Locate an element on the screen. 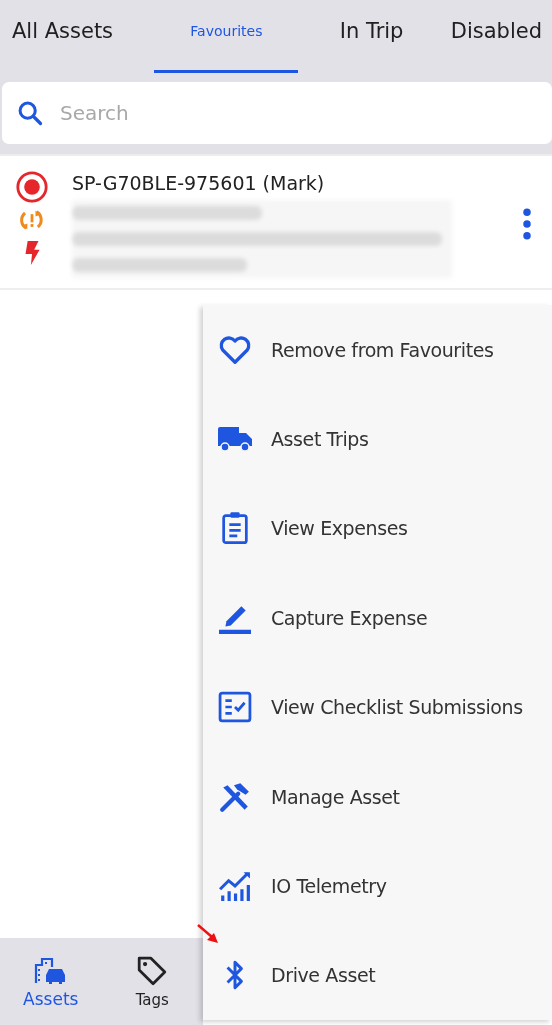 The width and height of the screenshot is (552, 1025). nav-item: Tags is located at coordinates (152, 981).